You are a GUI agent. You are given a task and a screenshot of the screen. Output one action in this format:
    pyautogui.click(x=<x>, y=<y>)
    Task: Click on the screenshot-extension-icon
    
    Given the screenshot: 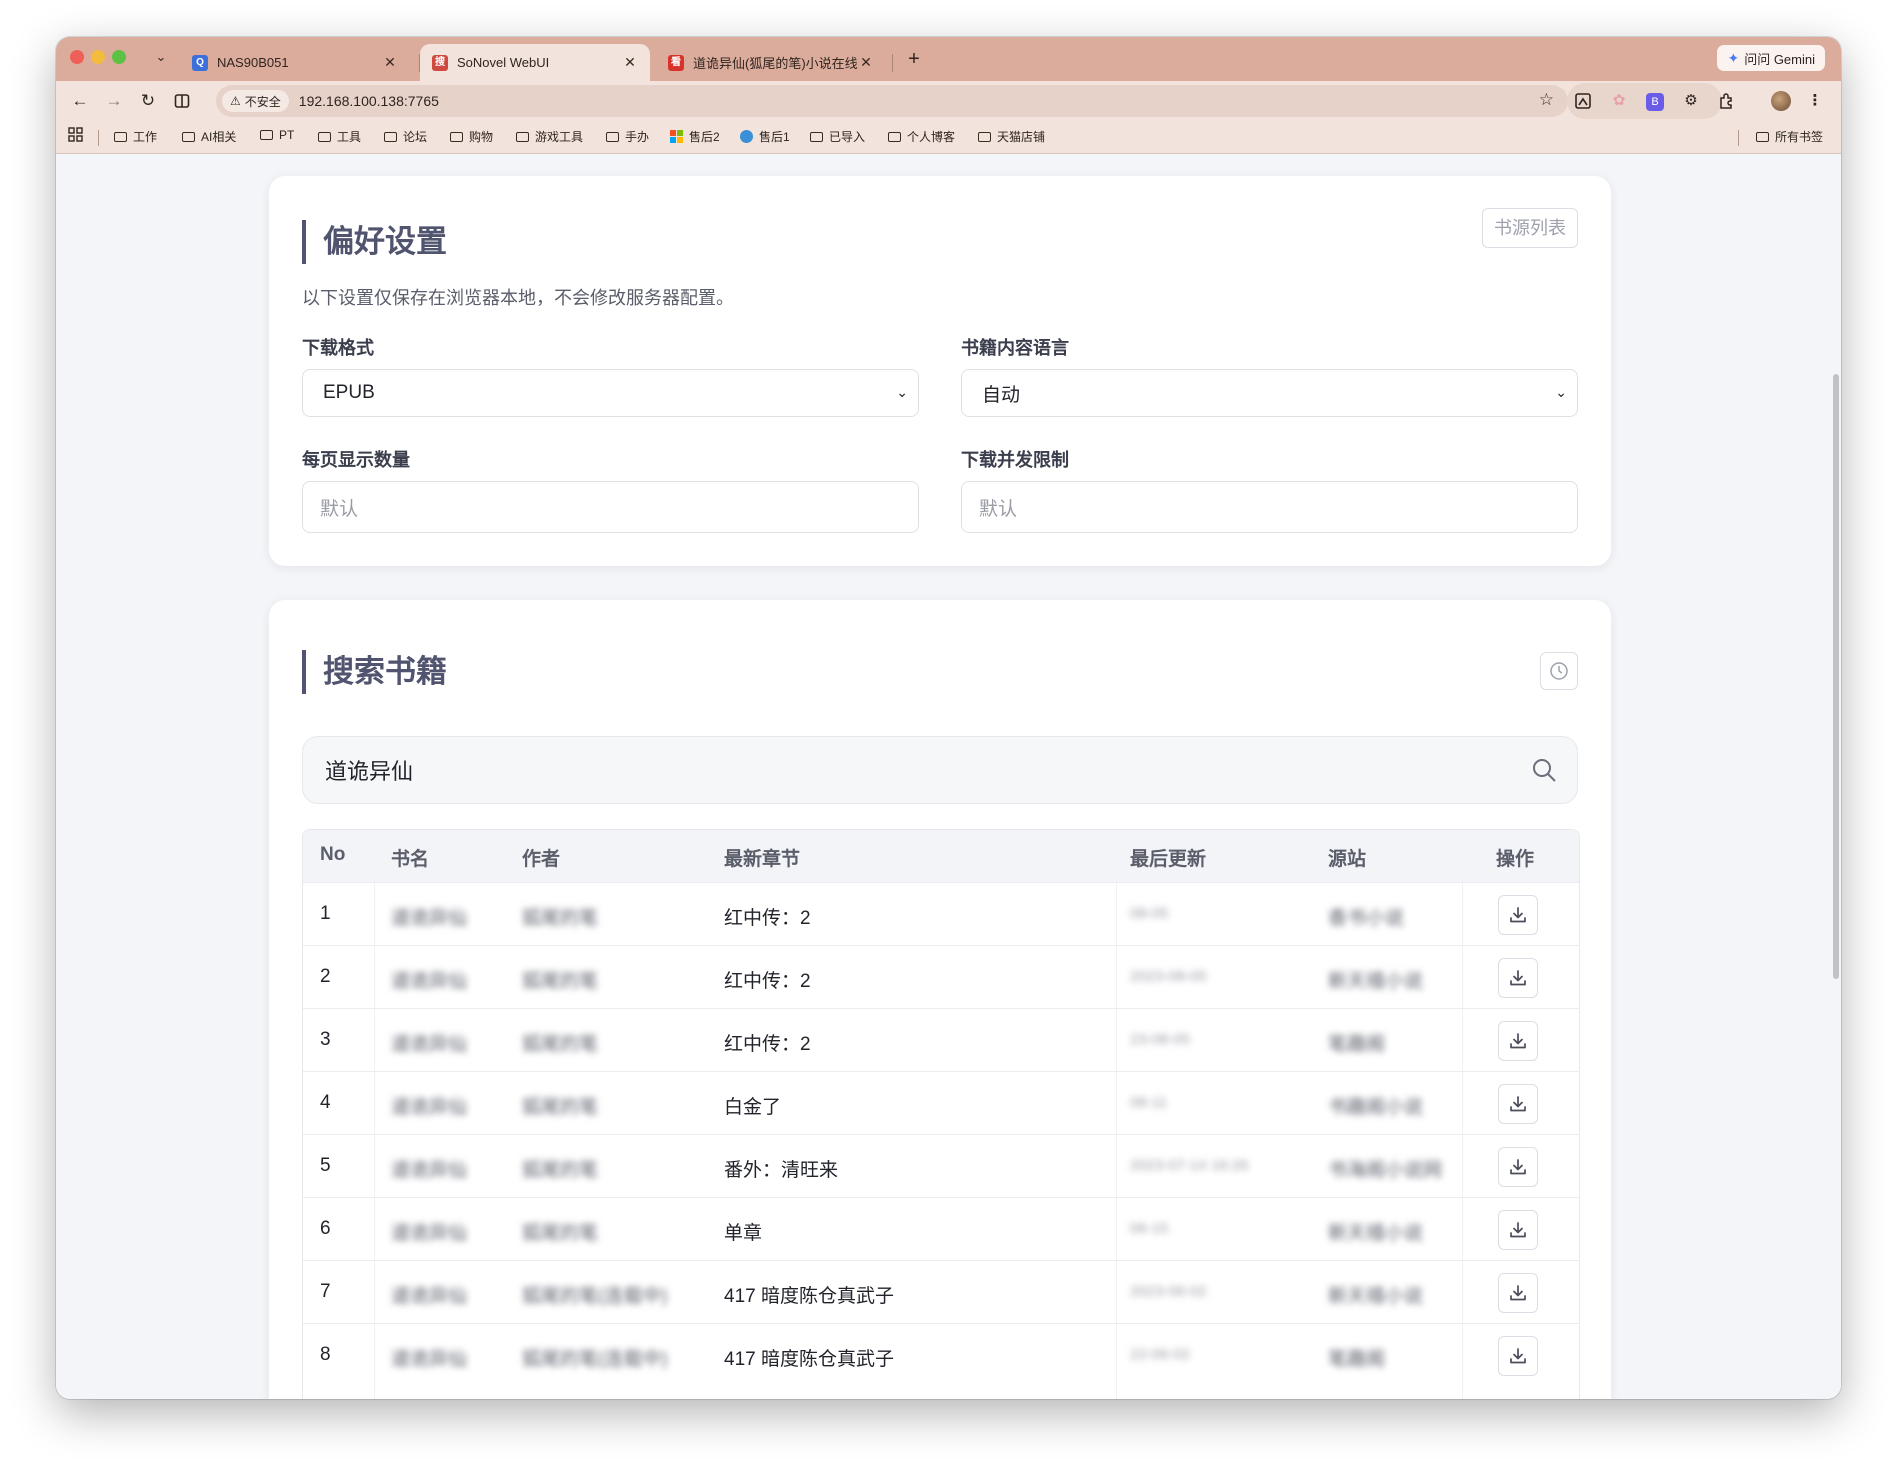 What is the action you would take?
    pyautogui.click(x=1583, y=101)
    